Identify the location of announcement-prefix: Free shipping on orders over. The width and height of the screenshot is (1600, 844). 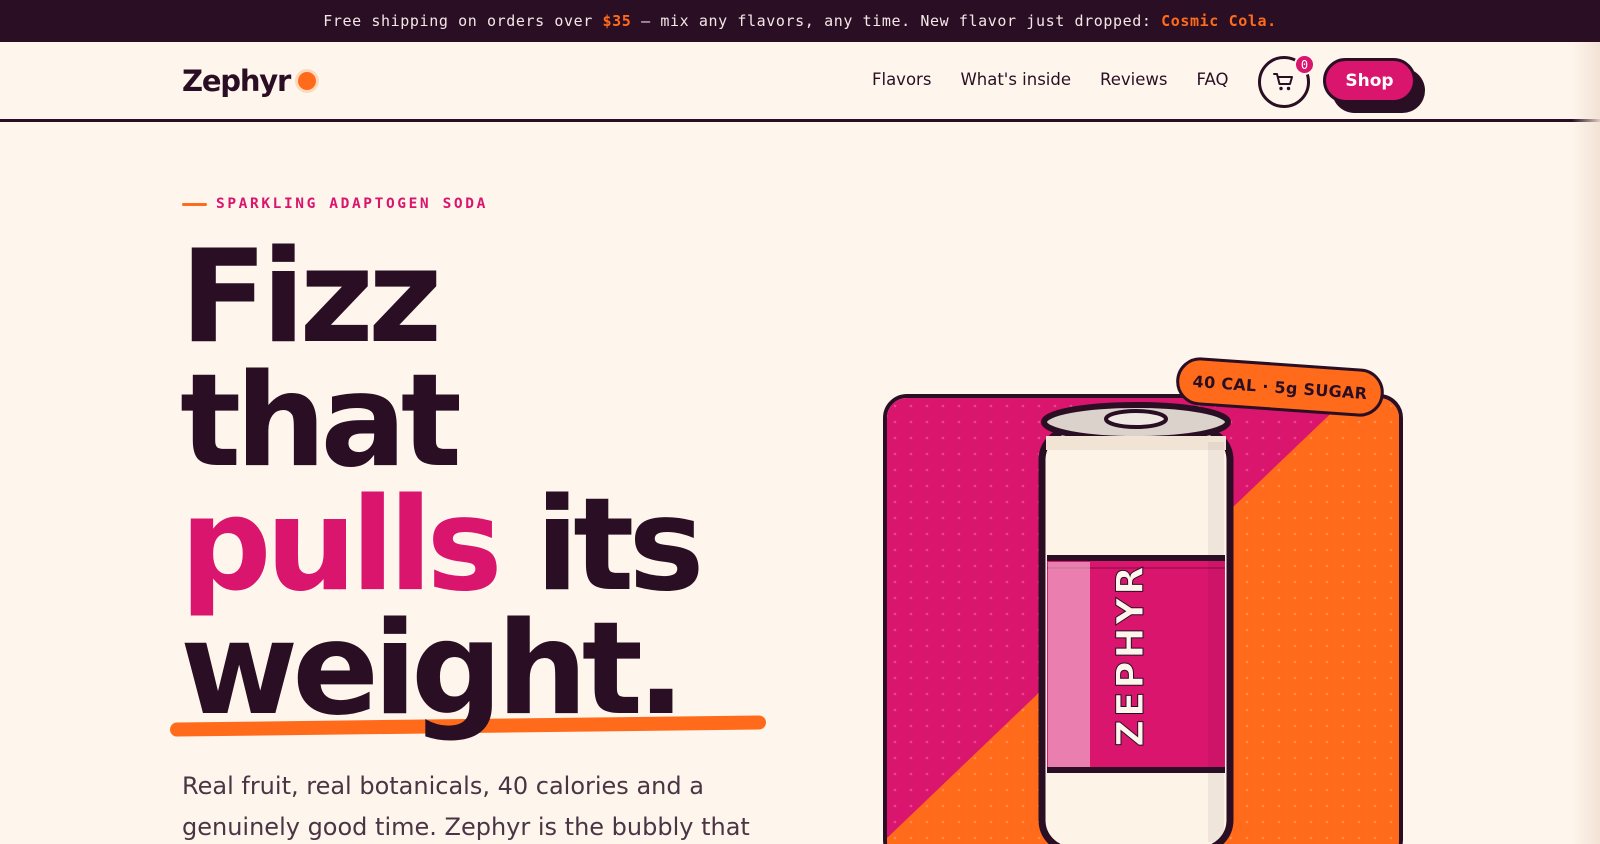
(463, 21).